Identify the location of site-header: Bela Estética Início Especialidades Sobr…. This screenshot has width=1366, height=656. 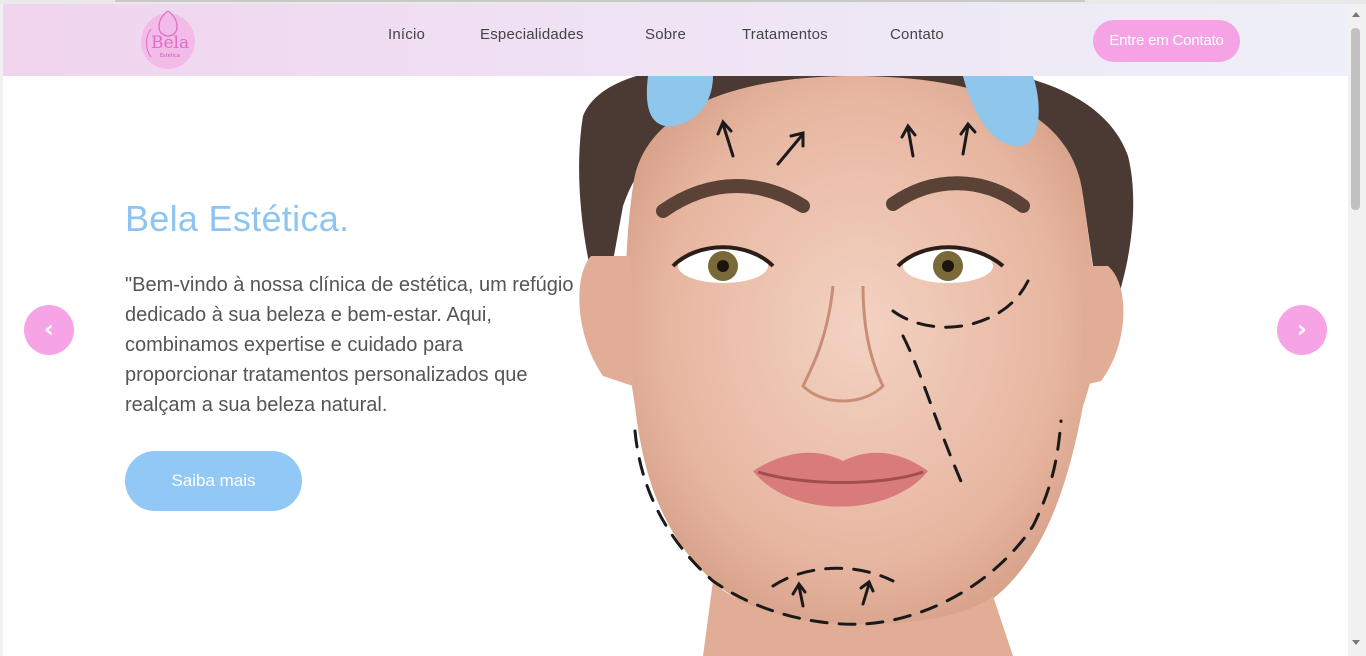
(675, 40).